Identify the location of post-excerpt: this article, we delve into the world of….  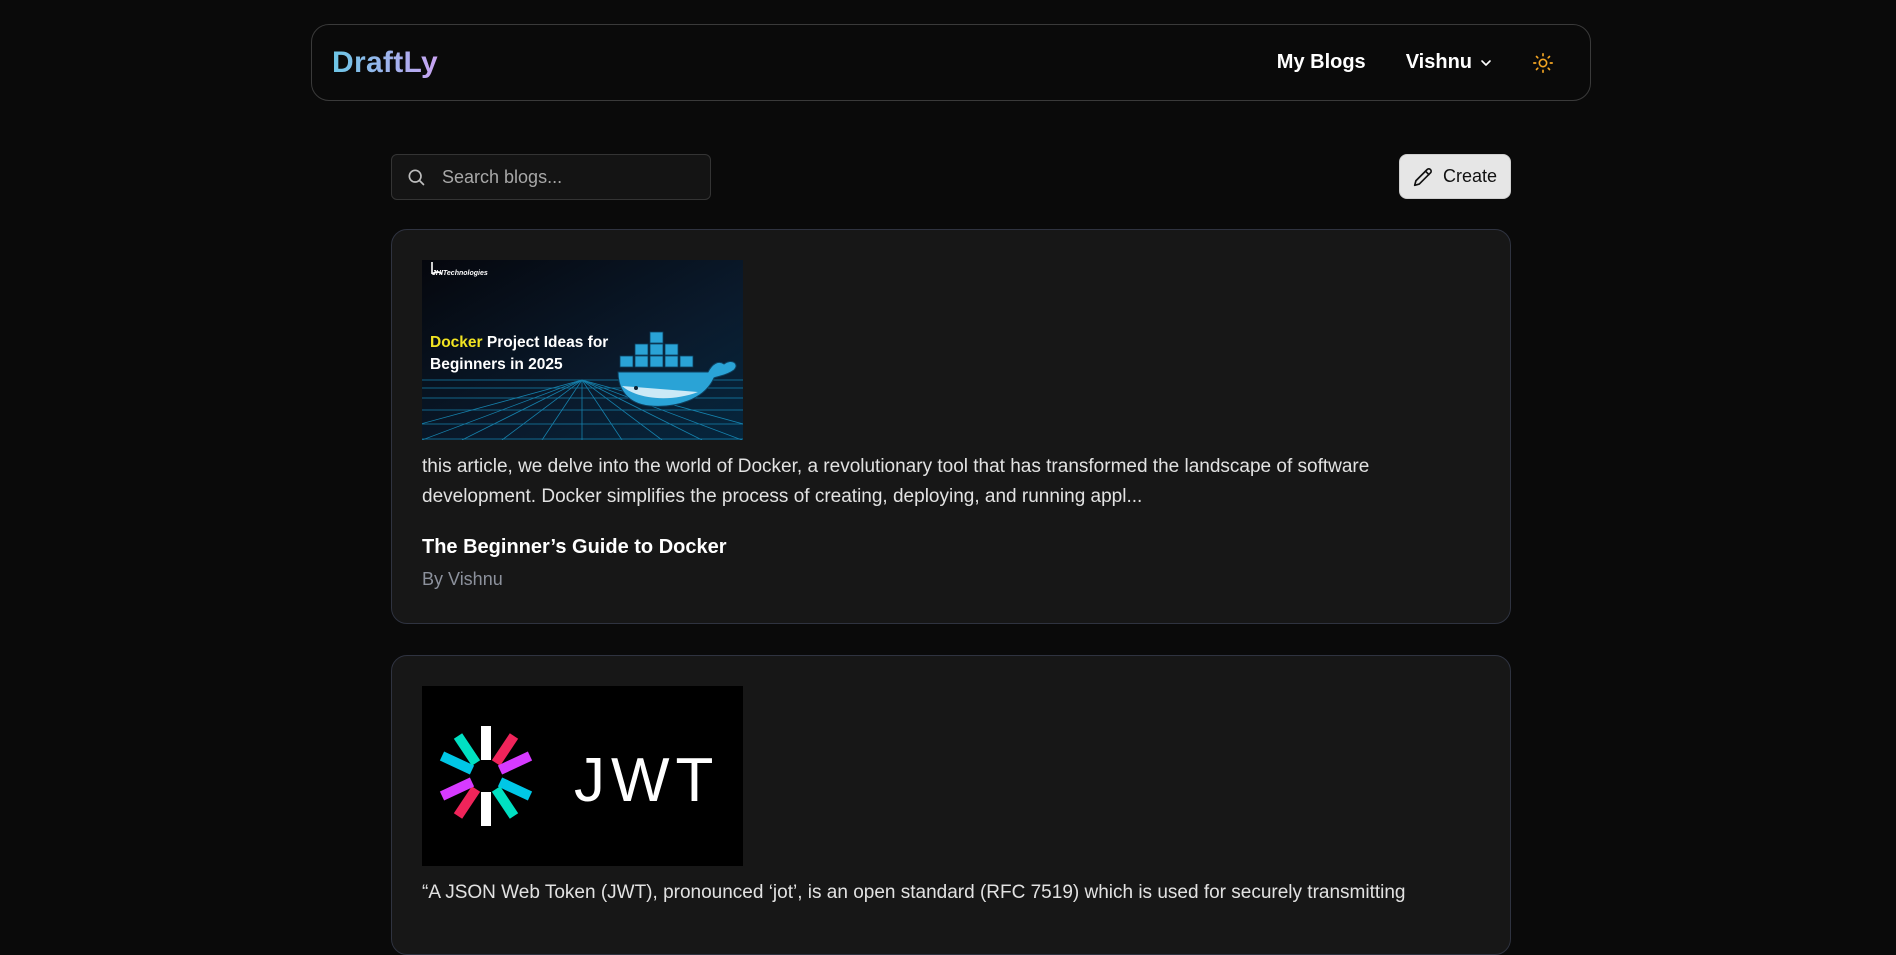
(896, 481).